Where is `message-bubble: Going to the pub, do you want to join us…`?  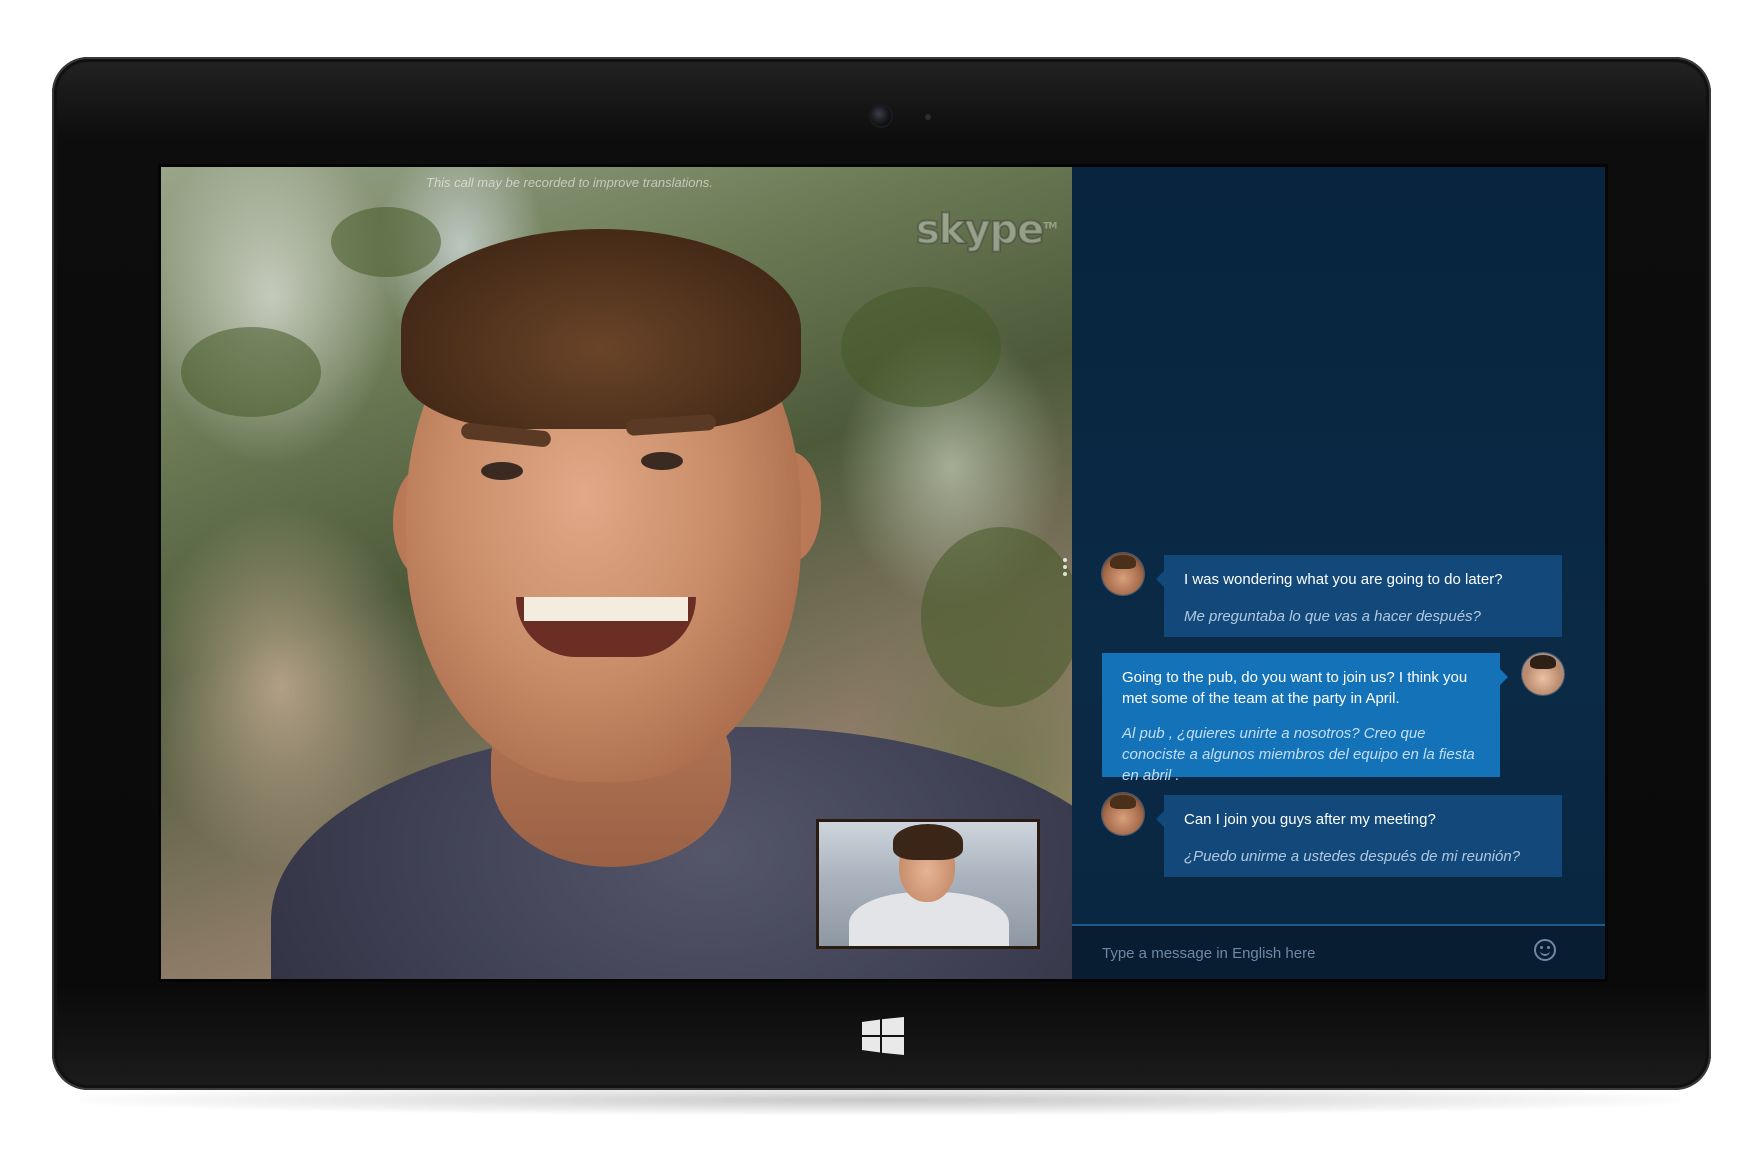
message-bubble: Going to the pub, do you want to join us… is located at coordinates (1305, 718).